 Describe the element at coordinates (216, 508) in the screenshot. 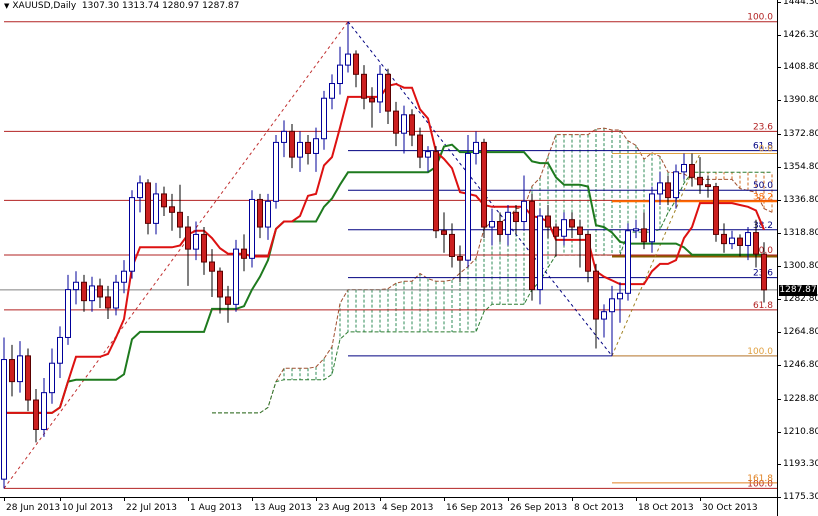

I see `x-tick-label: 1 Aug 2013` at that location.